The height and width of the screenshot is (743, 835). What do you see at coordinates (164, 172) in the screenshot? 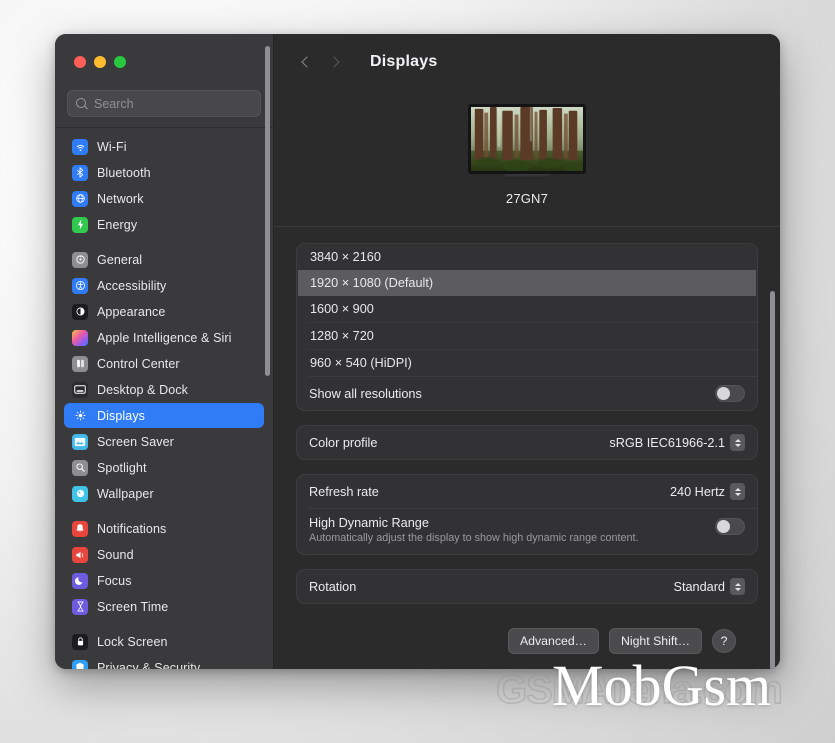
I see `sidebar-item-bluetooth: Bluetooth` at bounding box center [164, 172].